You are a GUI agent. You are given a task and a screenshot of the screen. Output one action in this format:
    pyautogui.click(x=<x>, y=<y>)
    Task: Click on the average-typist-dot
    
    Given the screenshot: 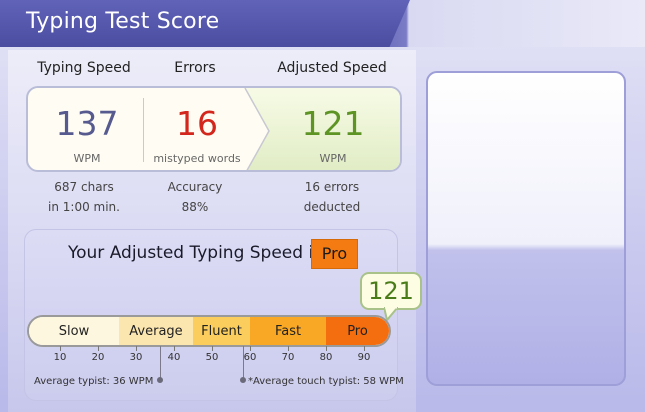 What is the action you would take?
    pyautogui.click(x=160, y=380)
    